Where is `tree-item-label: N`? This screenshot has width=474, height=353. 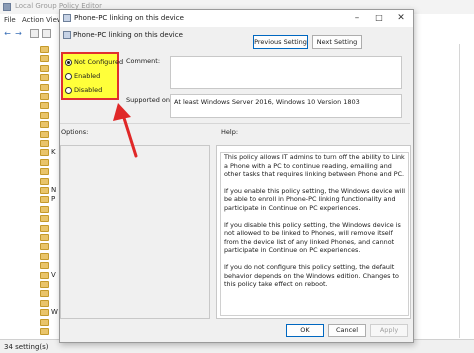
tree-item-label: N is located at coordinates (53, 190).